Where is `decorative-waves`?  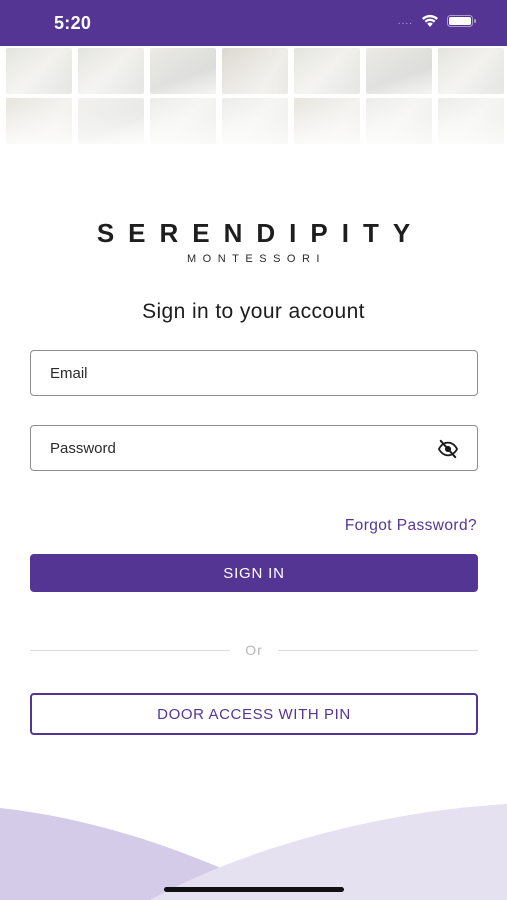
decorative-waves is located at coordinates (253, 852).